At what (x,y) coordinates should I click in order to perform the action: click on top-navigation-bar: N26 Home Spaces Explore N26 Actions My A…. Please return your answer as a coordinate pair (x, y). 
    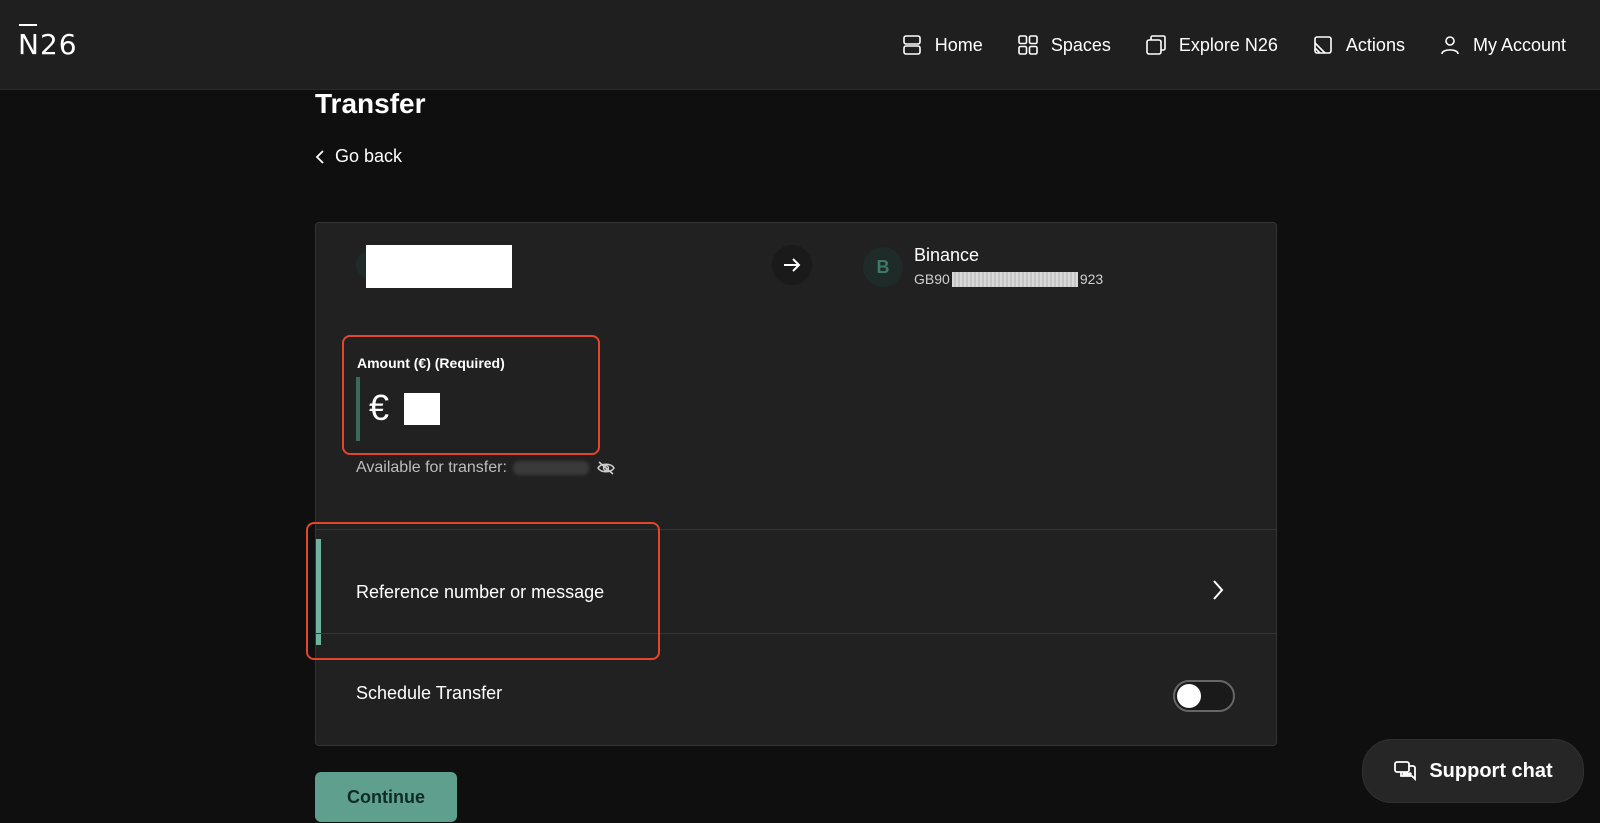
    Looking at the image, I should click on (800, 45).